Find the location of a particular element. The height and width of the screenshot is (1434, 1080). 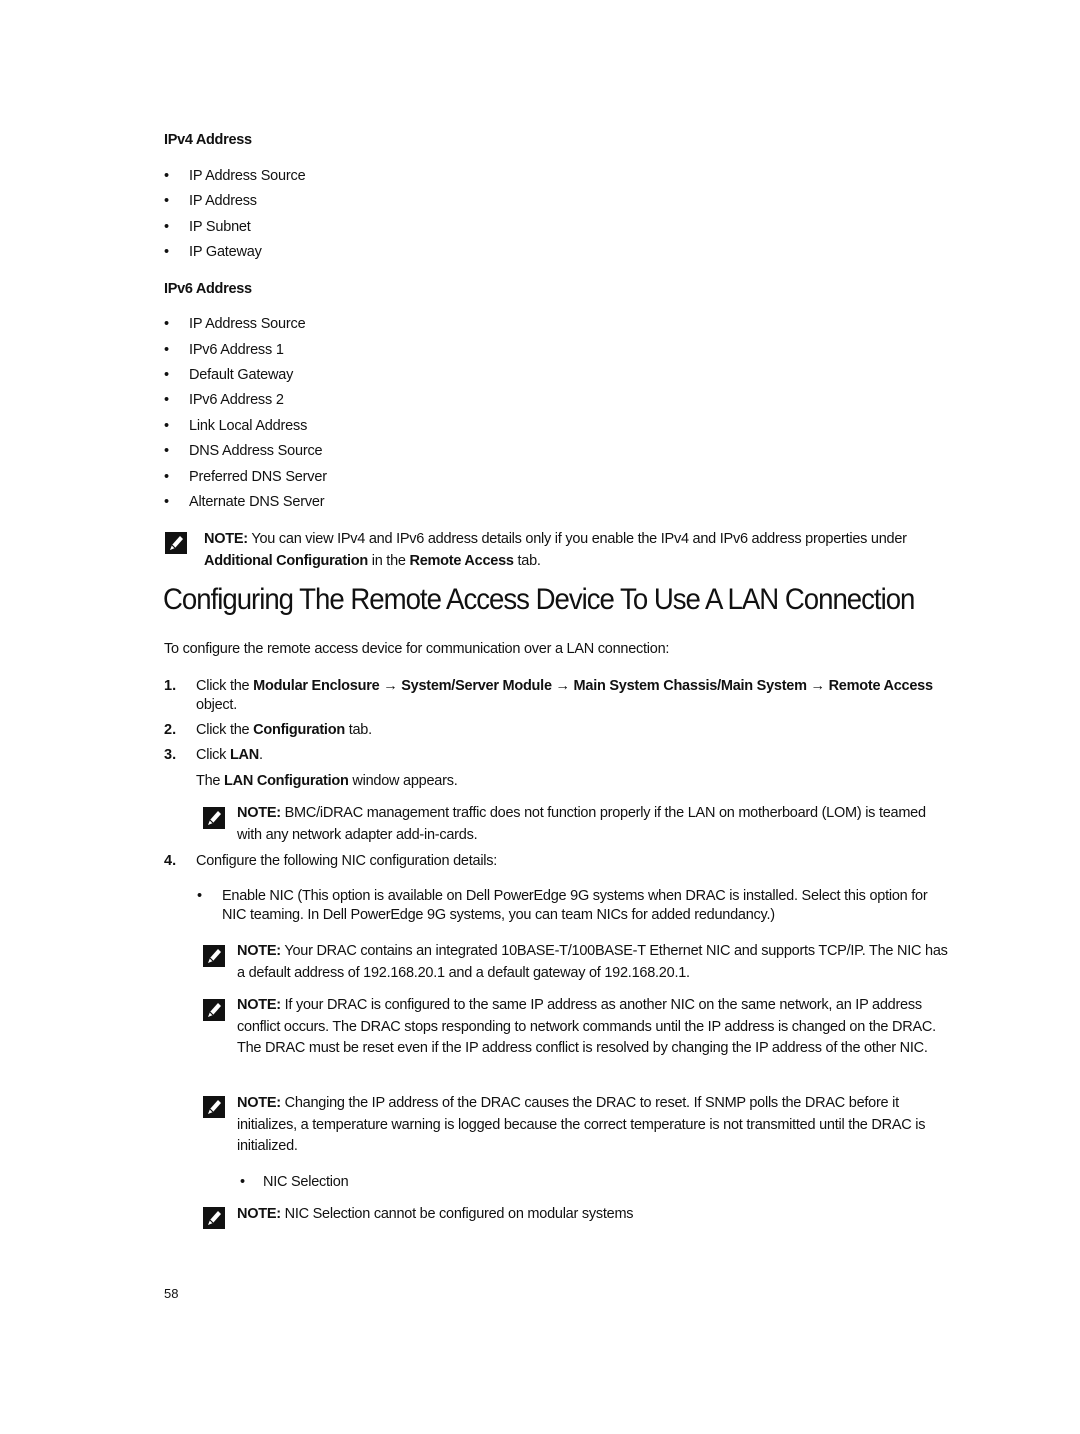

ipv4-heading: IPv4 Address is located at coordinates (208, 140).